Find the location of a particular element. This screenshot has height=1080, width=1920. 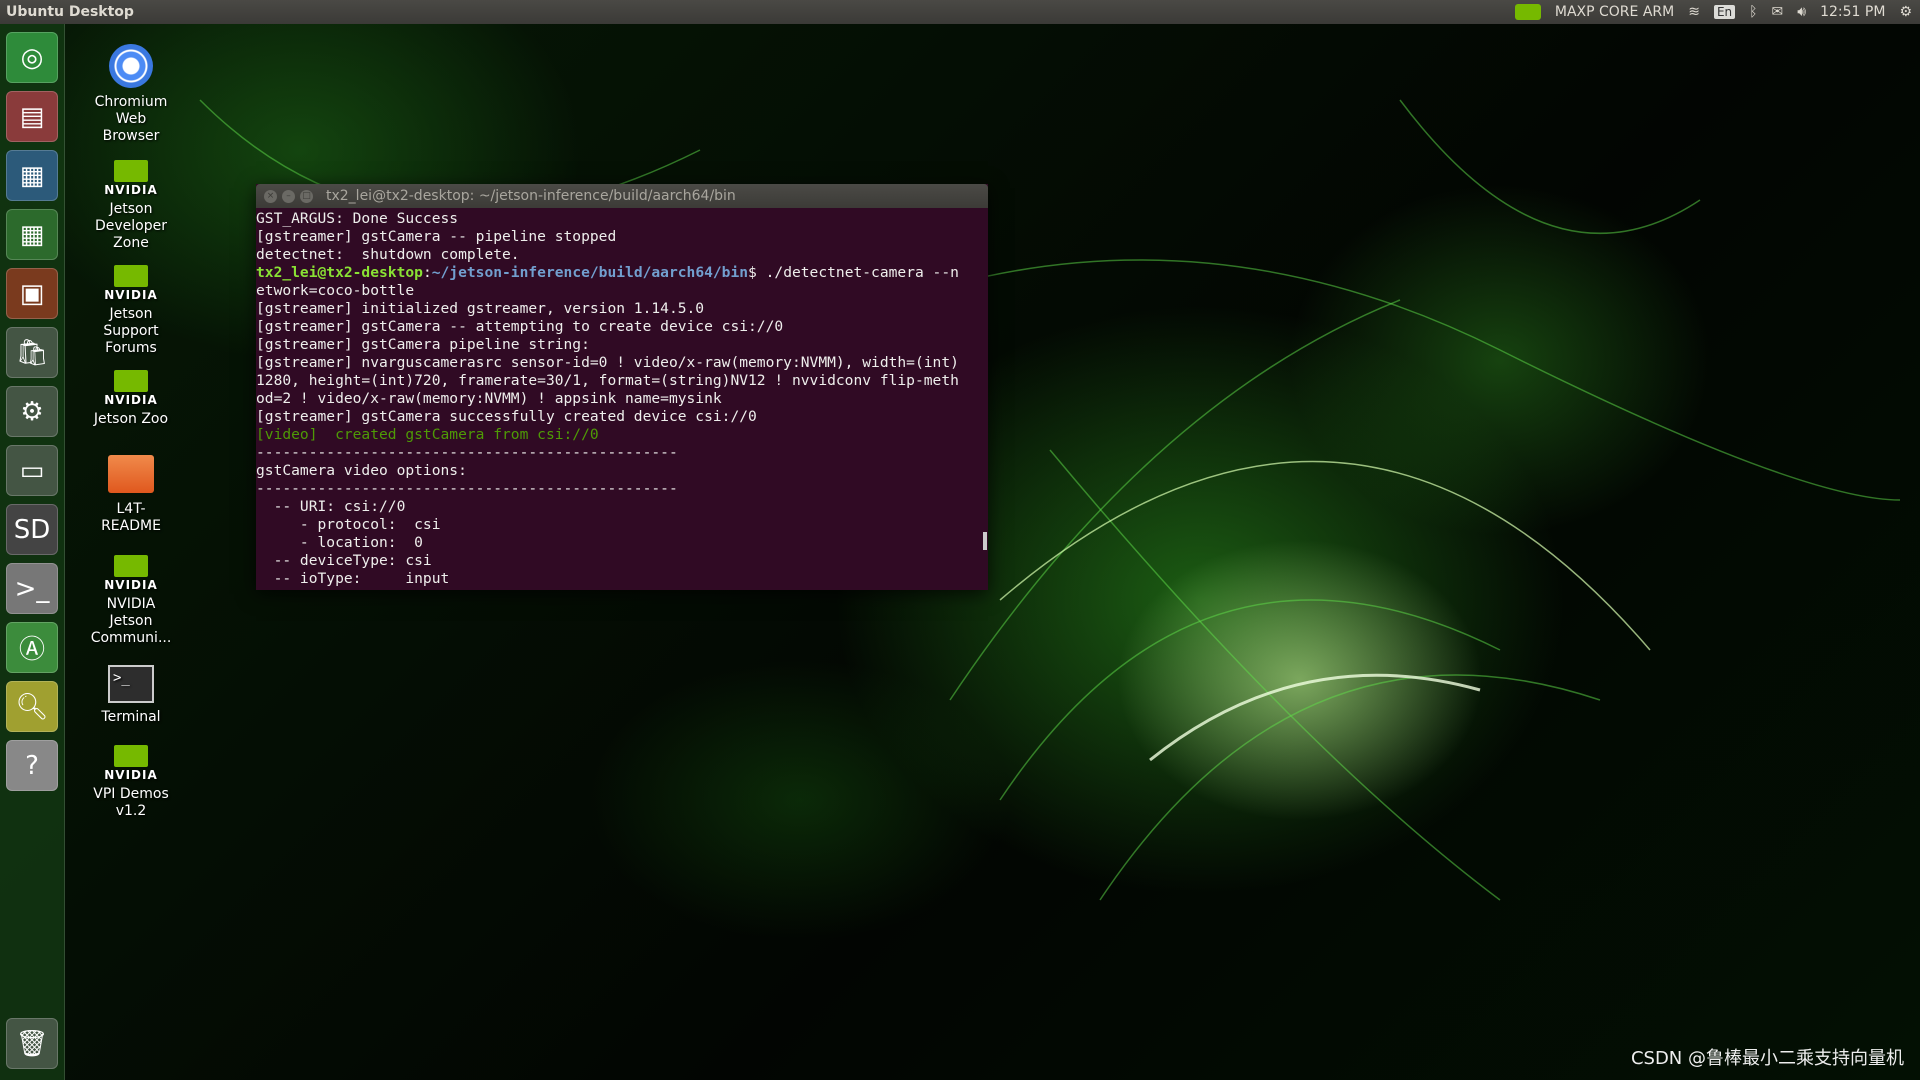

launcher: ◎ ▤ ▦ ▦ ▣ 🛍︎ ⚙ ▭ SD >_ Ⓐ 🔍︎? 🗑︎ is located at coordinates (32, 552).